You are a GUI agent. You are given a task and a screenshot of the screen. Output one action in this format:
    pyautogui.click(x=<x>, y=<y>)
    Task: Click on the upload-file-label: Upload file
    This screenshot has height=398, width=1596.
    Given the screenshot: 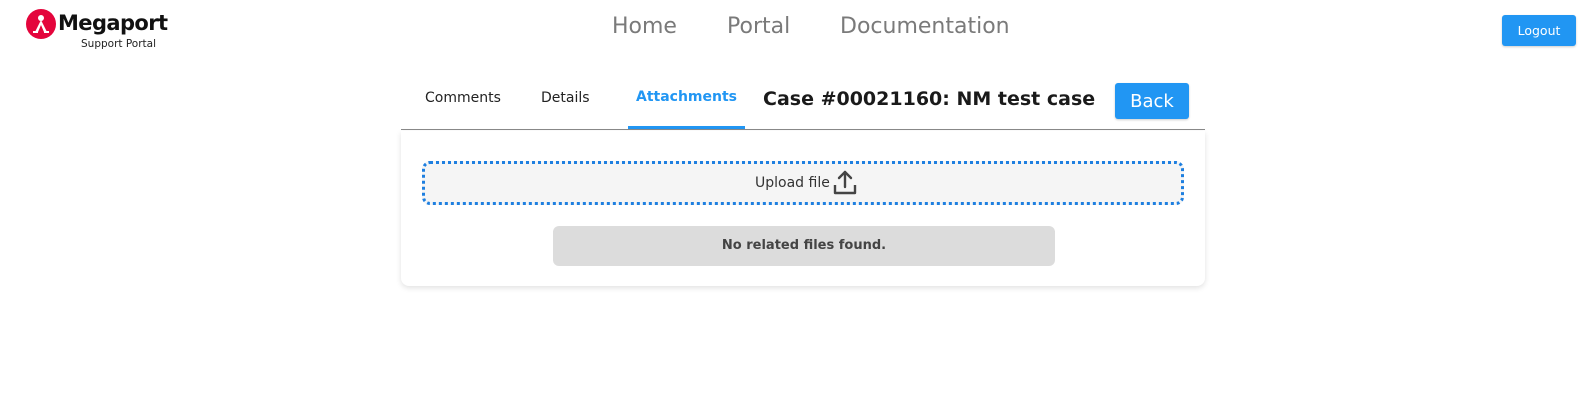 What is the action you would take?
    pyautogui.click(x=792, y=183)
    